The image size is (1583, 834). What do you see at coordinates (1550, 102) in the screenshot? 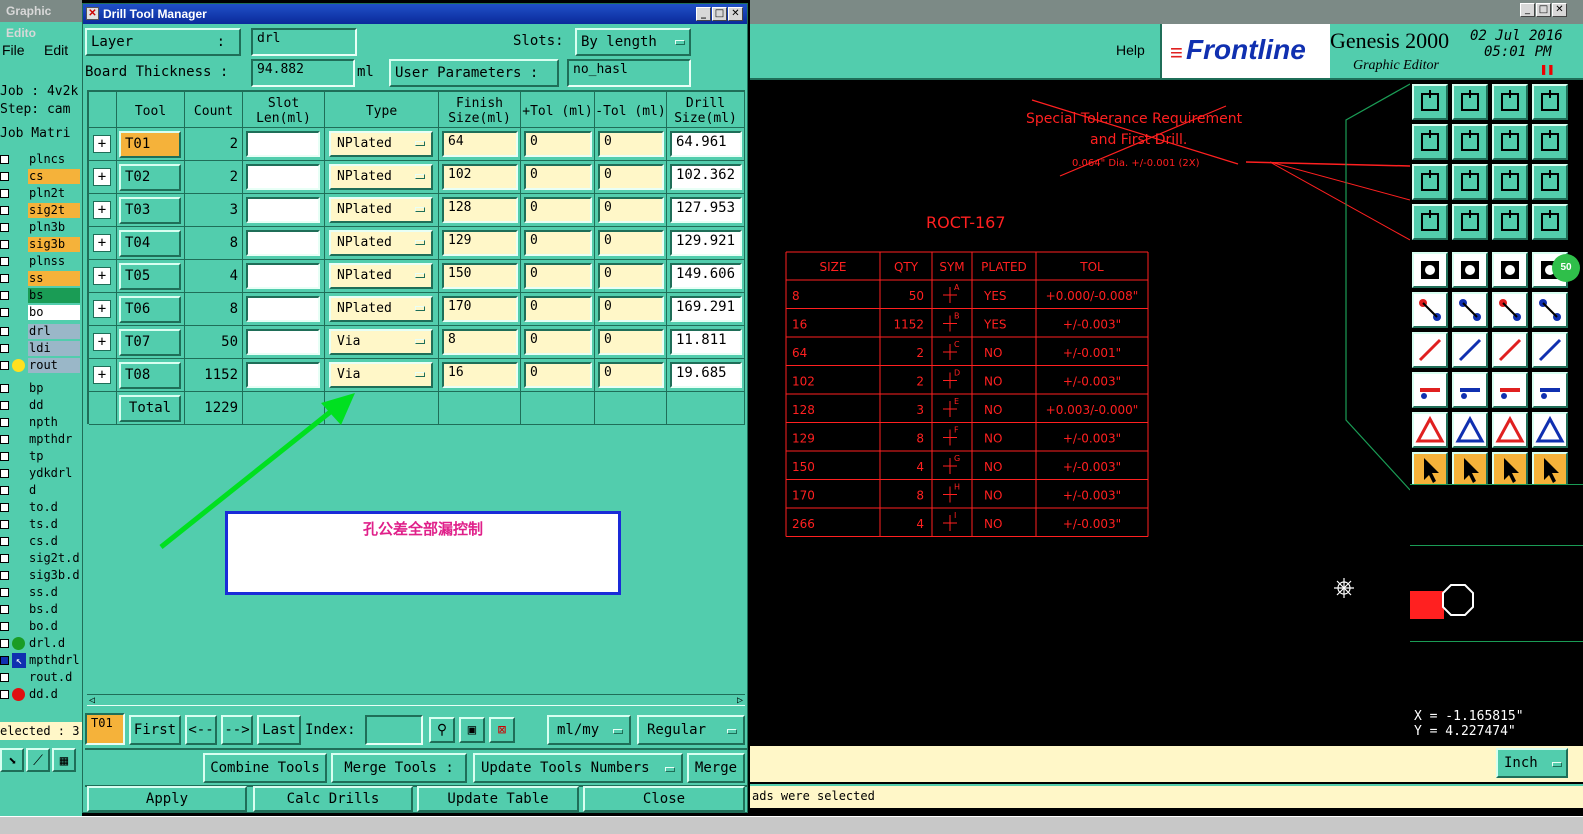
I see `window-icon` at bounding box center [1550, 102].